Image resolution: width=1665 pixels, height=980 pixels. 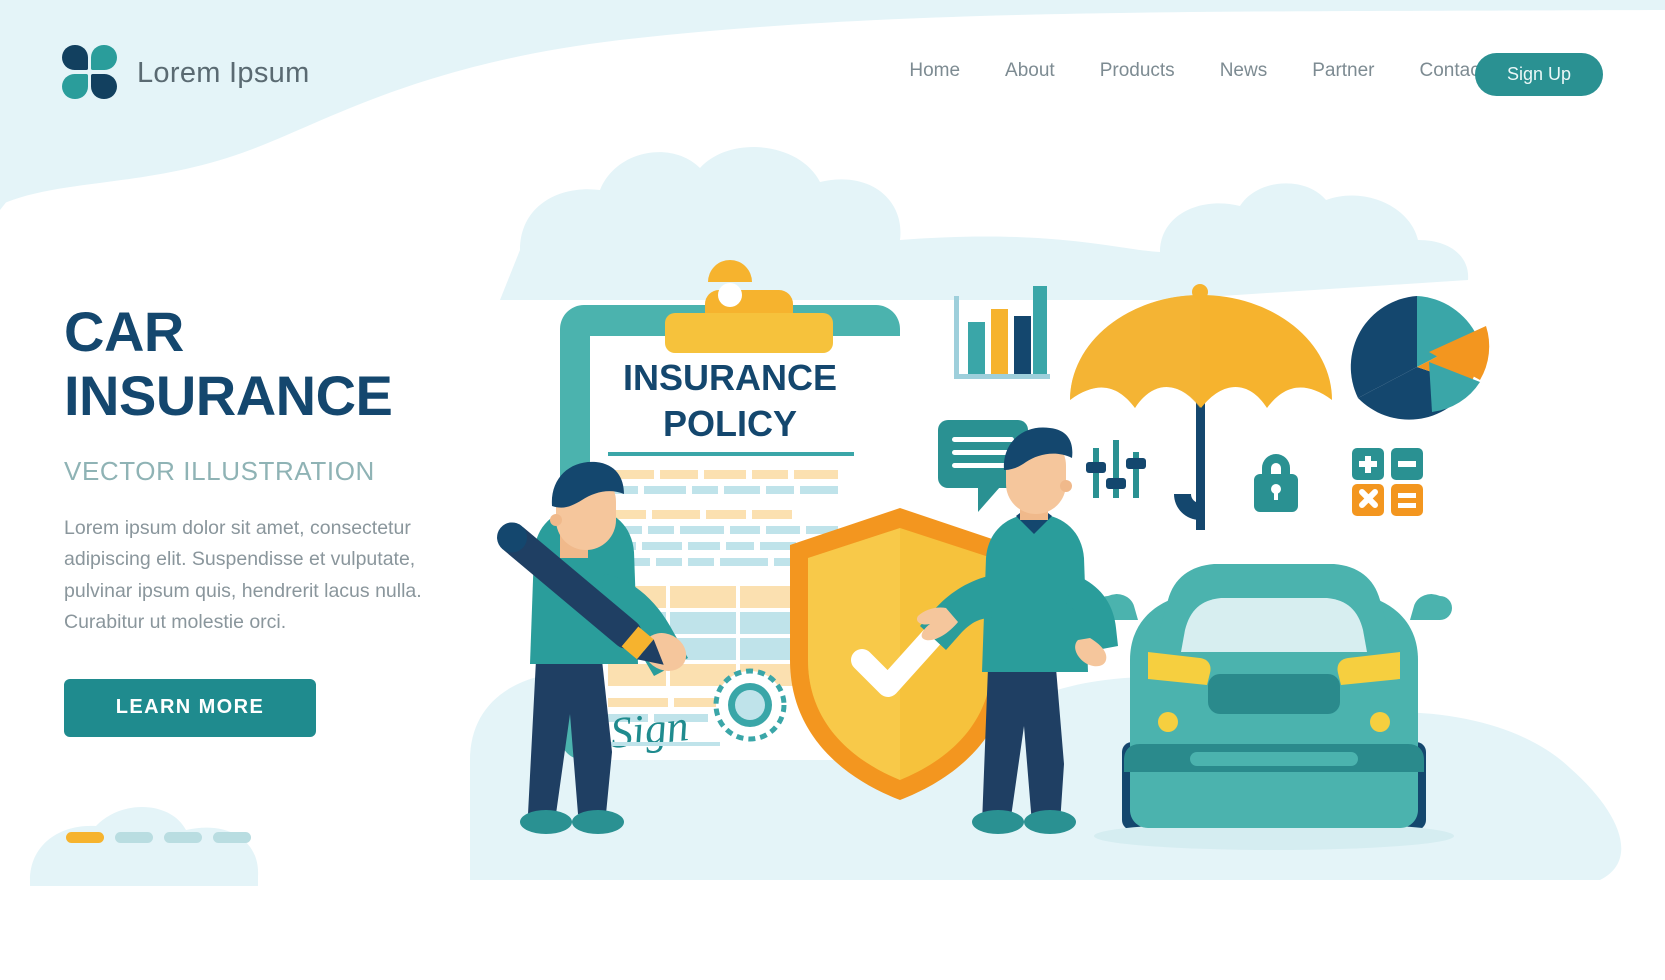 What do you see at coordinates (124, 331) in the screenshot?
I see `page-title-line1: CAR` at bounding box center [124, 331].